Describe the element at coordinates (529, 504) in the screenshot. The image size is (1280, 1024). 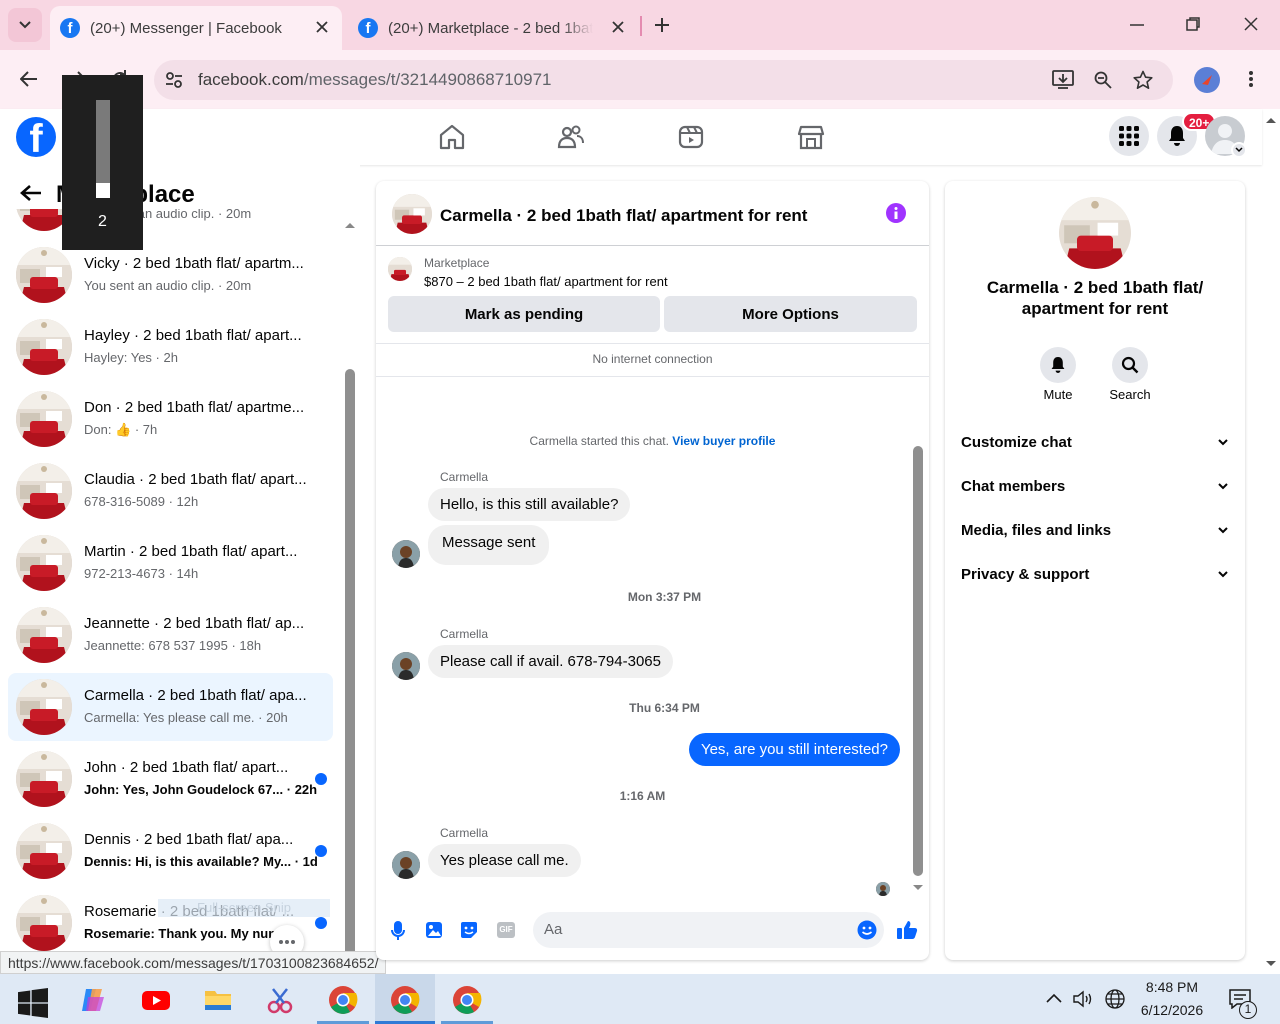
I see `message-bubble: Hello, is this still available?` at that location.